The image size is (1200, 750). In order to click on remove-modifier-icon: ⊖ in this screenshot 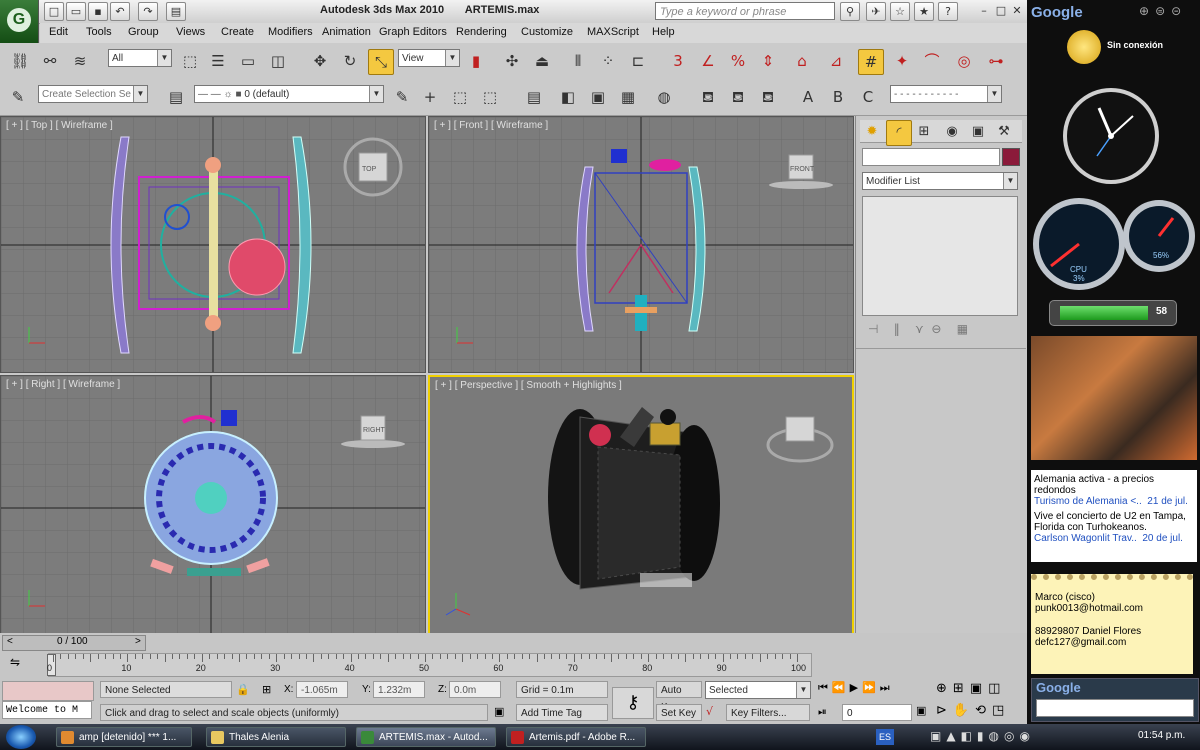, I will do `click(936, 329)`.